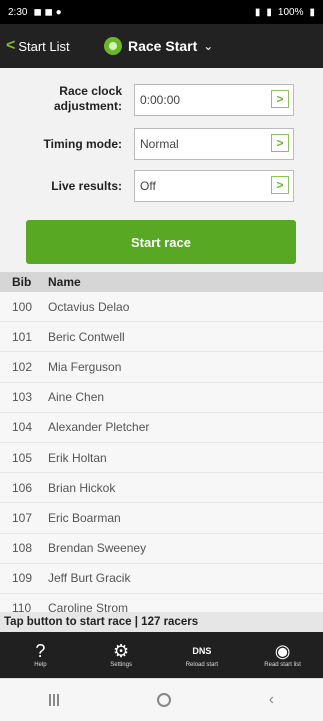 This screenshot has width=323, height=721. I want to click on list-item: 110 Caroline Strom, so click(161, 603).